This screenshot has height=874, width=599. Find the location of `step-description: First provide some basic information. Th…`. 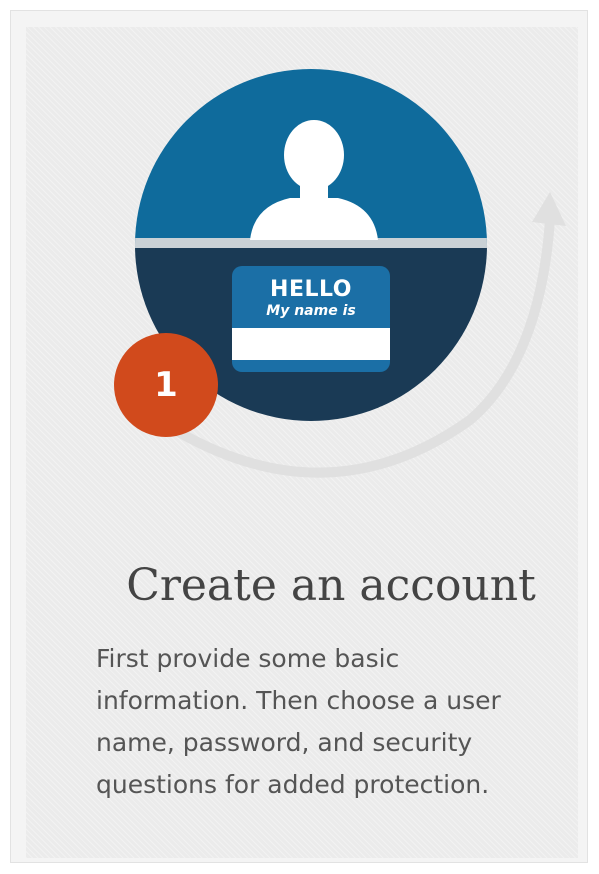

step-description: First provide some basic information. Th… is located at coordinates (298, 721).